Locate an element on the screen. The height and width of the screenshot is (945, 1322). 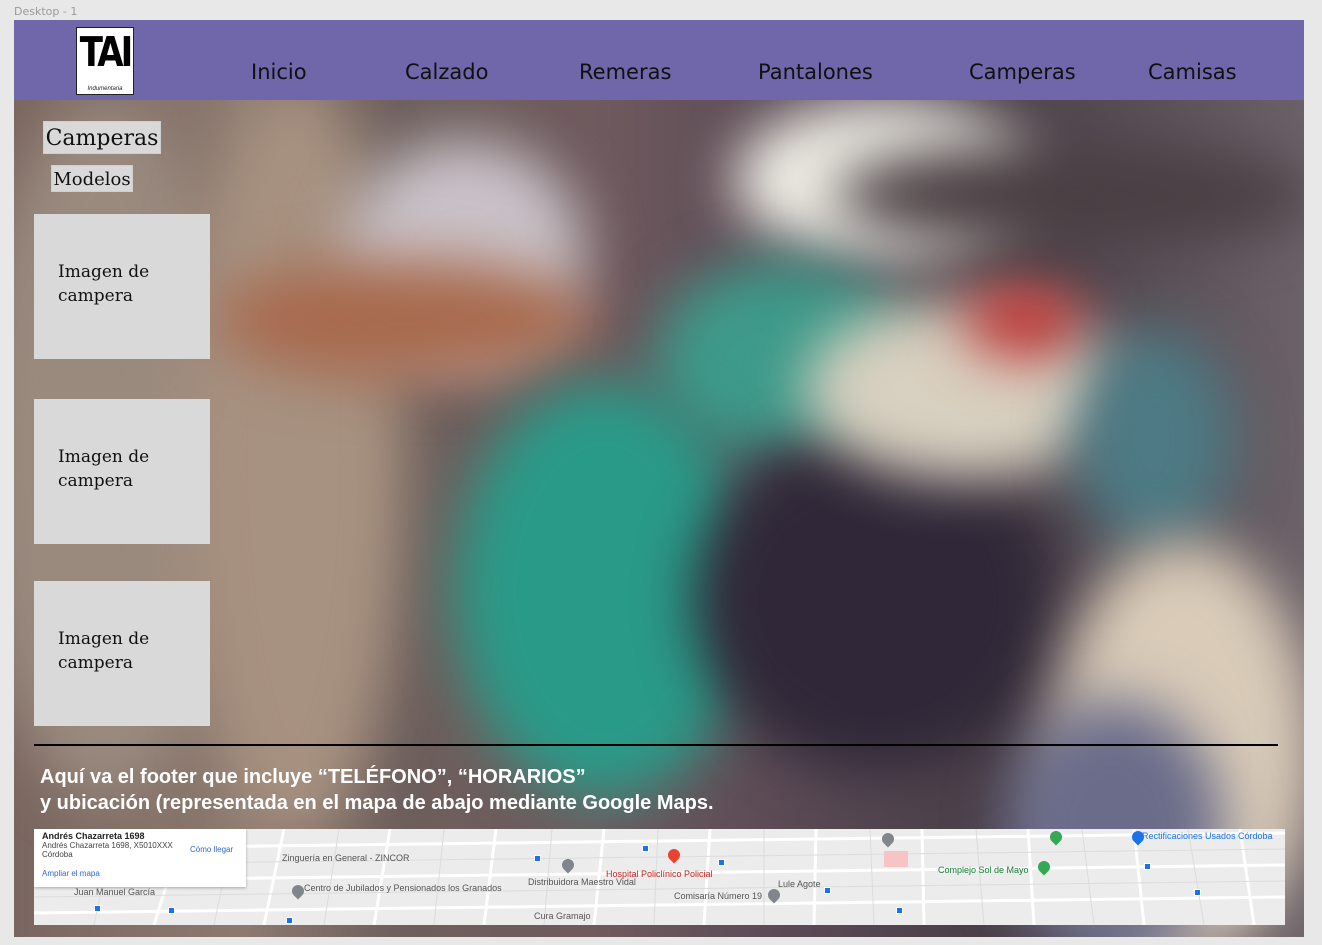
enlarge-map-link: Ampliar el mapa is located at coordinates (140, 873).